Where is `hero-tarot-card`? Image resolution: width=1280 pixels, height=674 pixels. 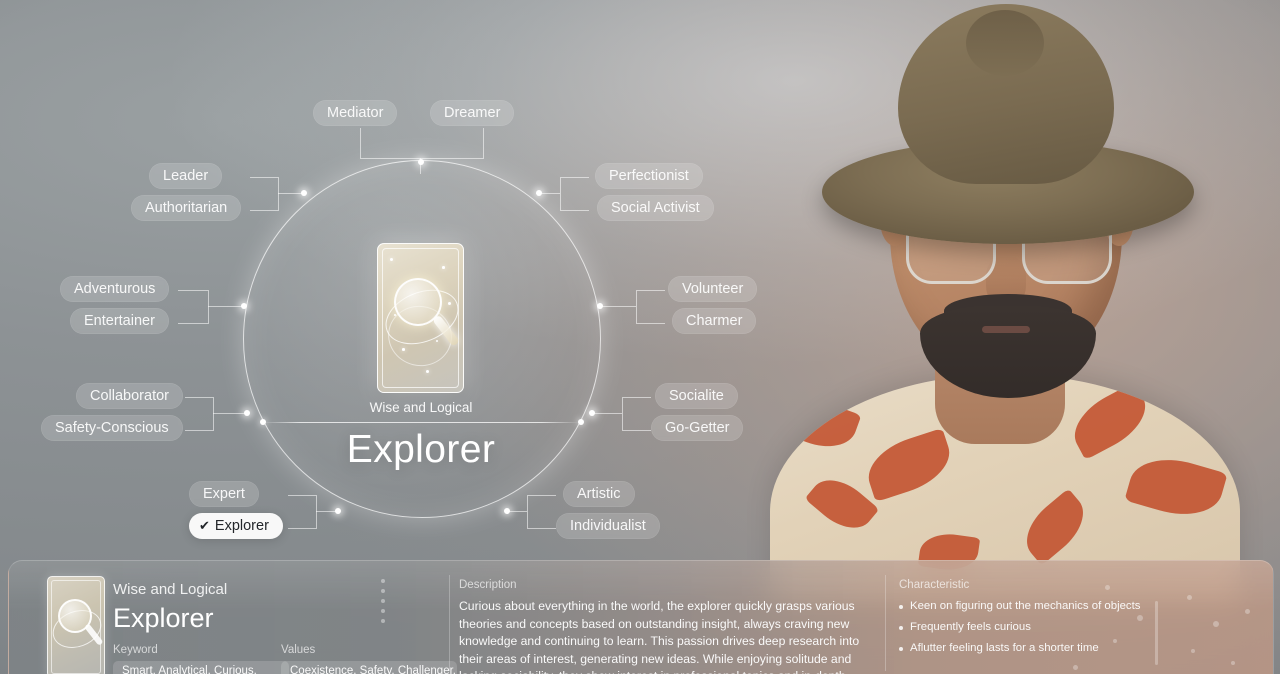 hero-tarot-card is located at coordinates (420, 318).